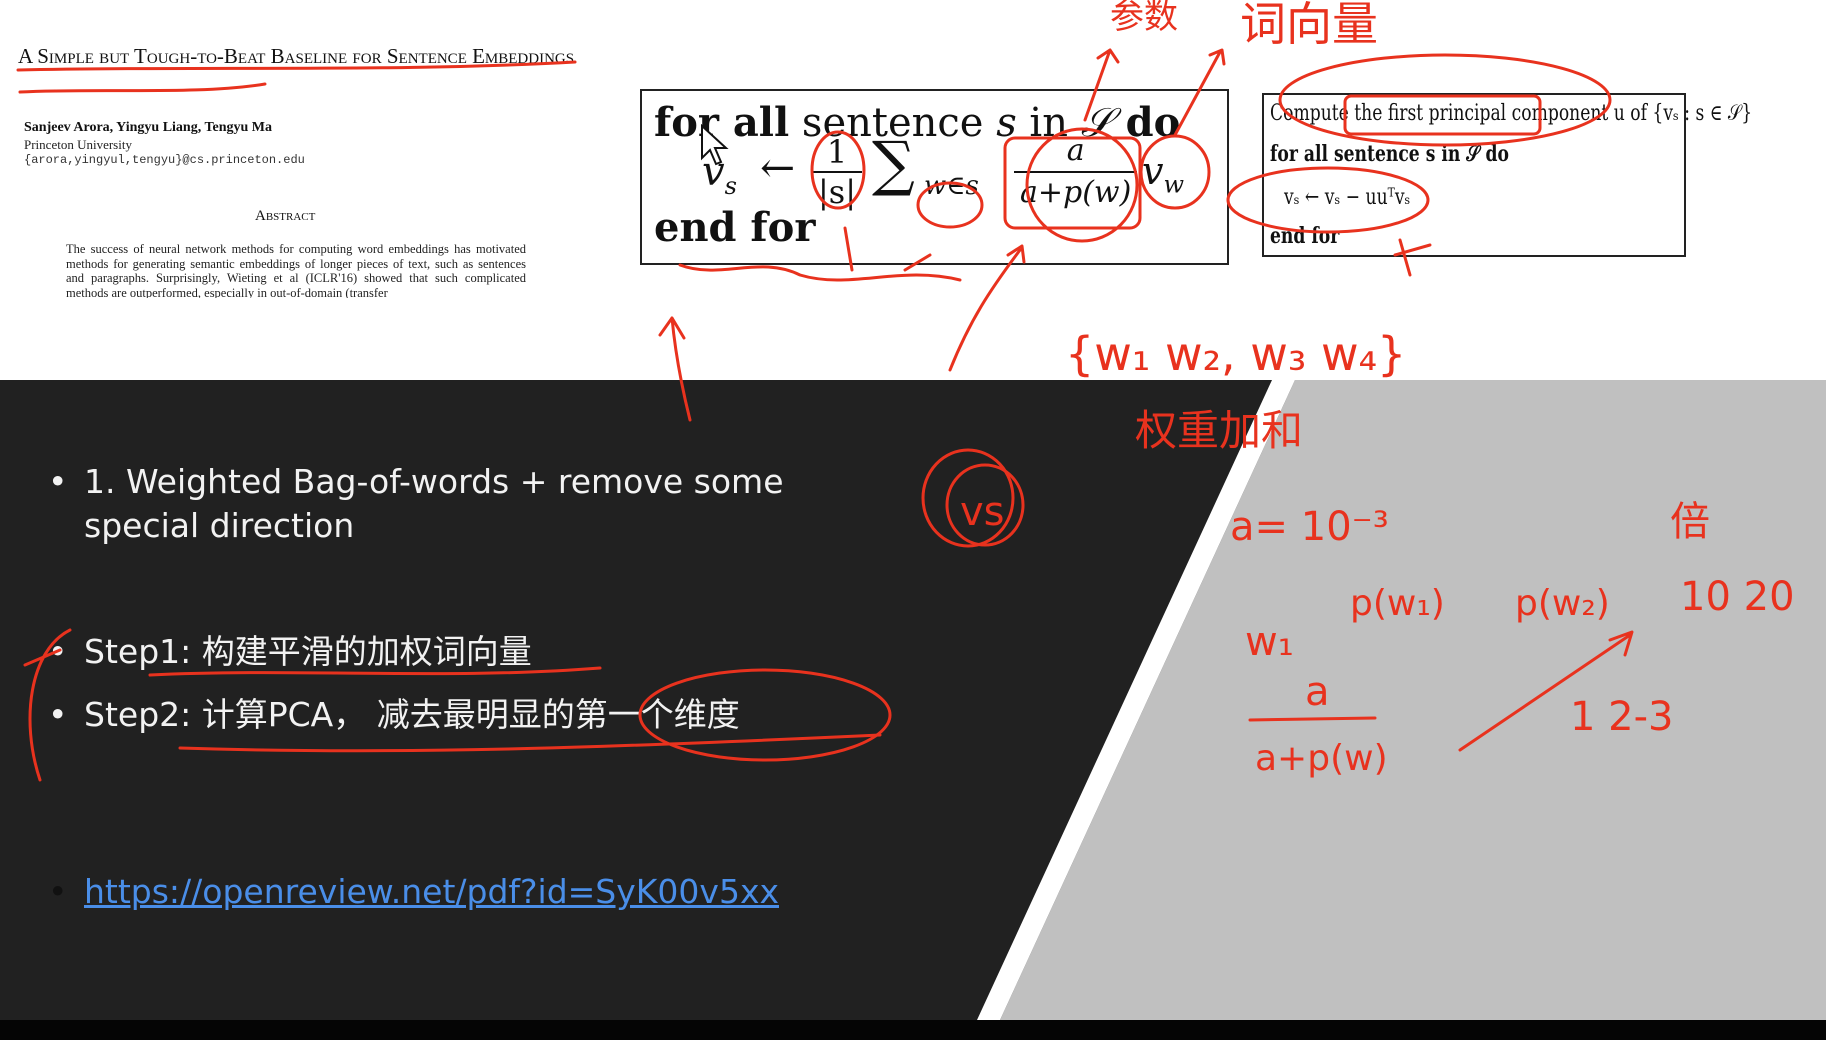  I want to click on bullet-step2: Step2: 计算PCA， 减去最明显的第一个维度, so click(394, 715).